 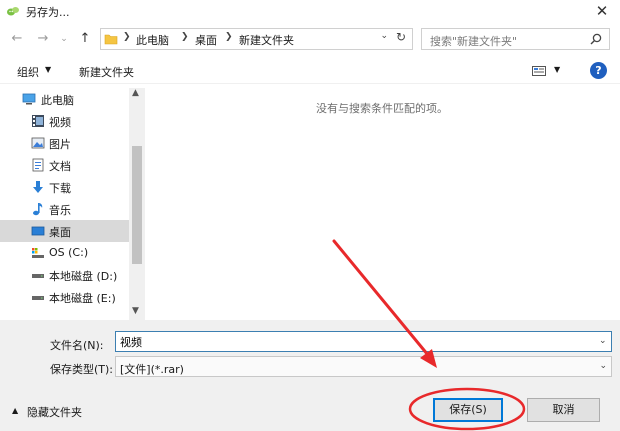 What do you see at coordinates (60, 144) in the screenshot?
I see `sidebar-item-label: 图片` at bounding box center [60, 144].